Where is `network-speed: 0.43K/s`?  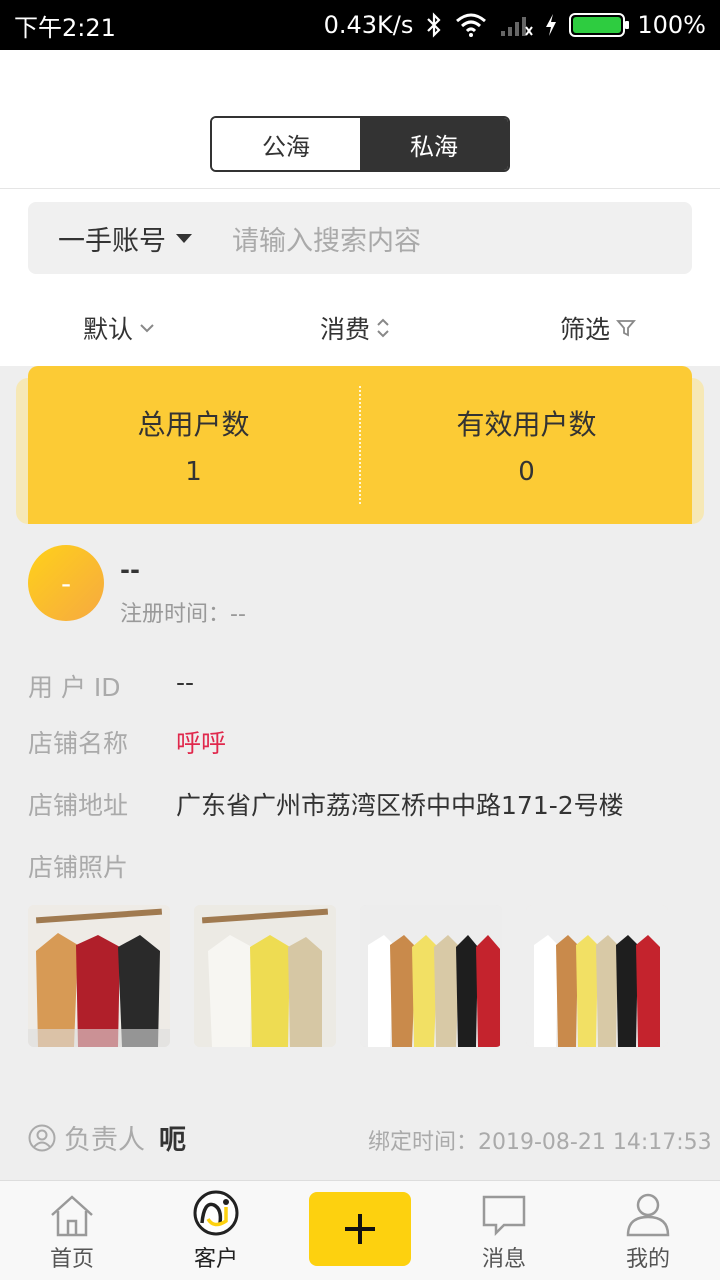 network-speed: 0.43K/s is located at coordinates (368, 25).